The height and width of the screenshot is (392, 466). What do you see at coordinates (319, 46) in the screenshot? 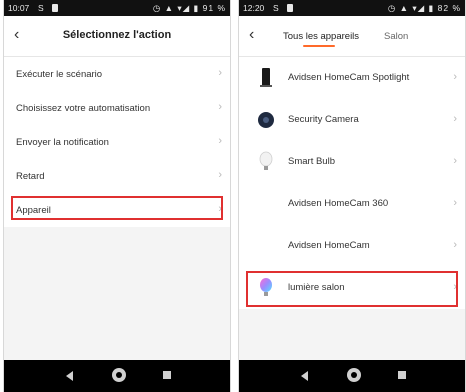
I see `active-tab-indicator` at bounding box center [319, 46].